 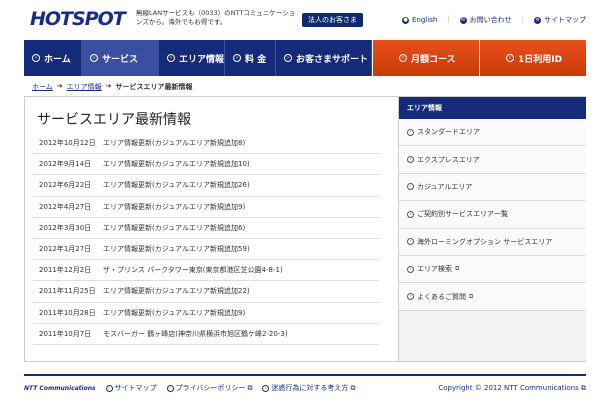 I want to click on news-text: エリア情報更新(カジュアルエリア新規追加6), so click(x=174, y=227).